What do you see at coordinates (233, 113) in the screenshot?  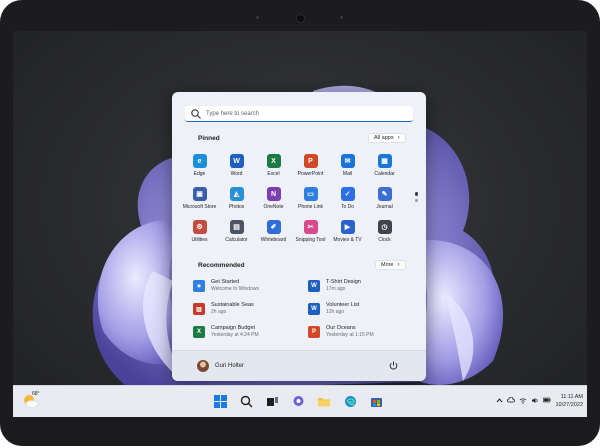 I see `search-placeholder: Type here to search` at bounding box center [233, 113].